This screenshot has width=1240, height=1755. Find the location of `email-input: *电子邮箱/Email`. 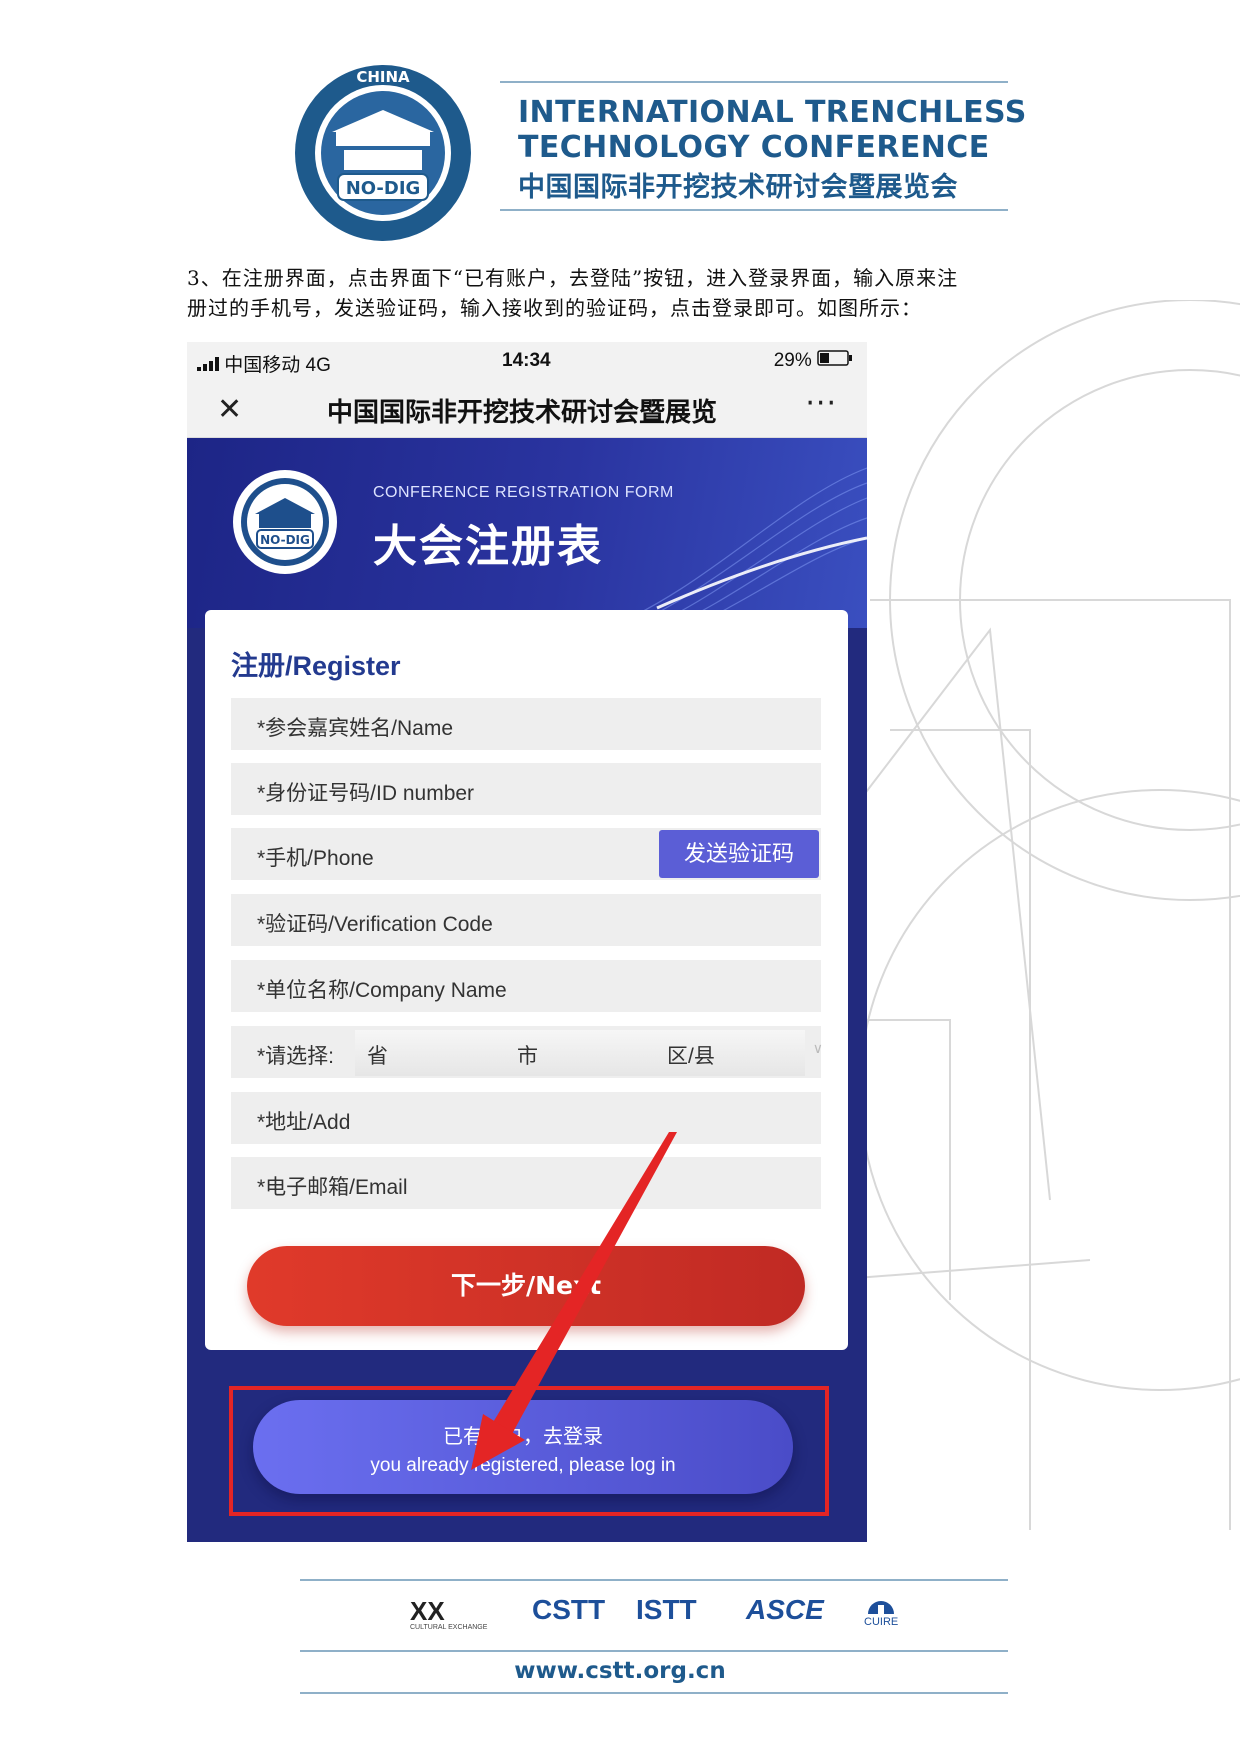

email-input: *电子邮箱/Email is located at coordinates (526, 1183).